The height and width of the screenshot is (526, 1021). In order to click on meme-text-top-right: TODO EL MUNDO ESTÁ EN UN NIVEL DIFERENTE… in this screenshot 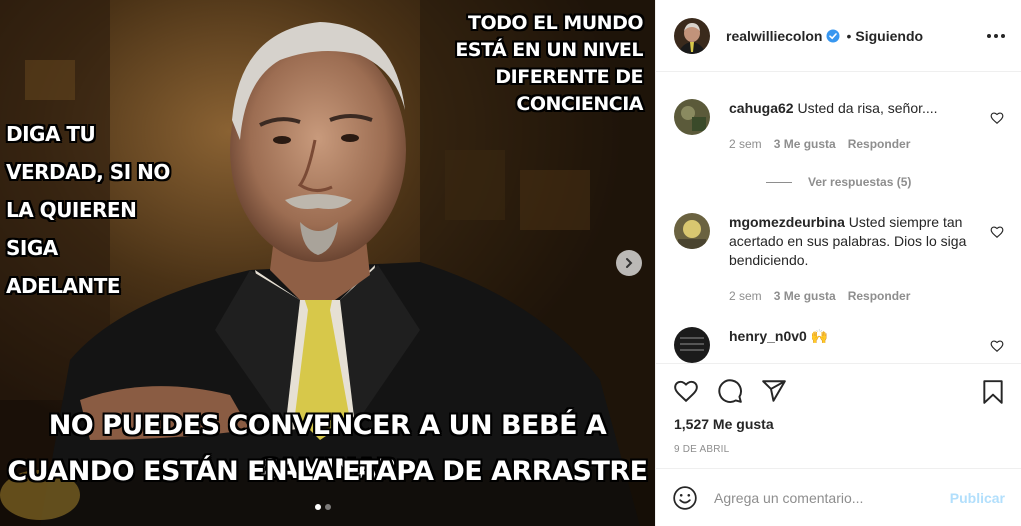, I will do `click(549, 63)`.